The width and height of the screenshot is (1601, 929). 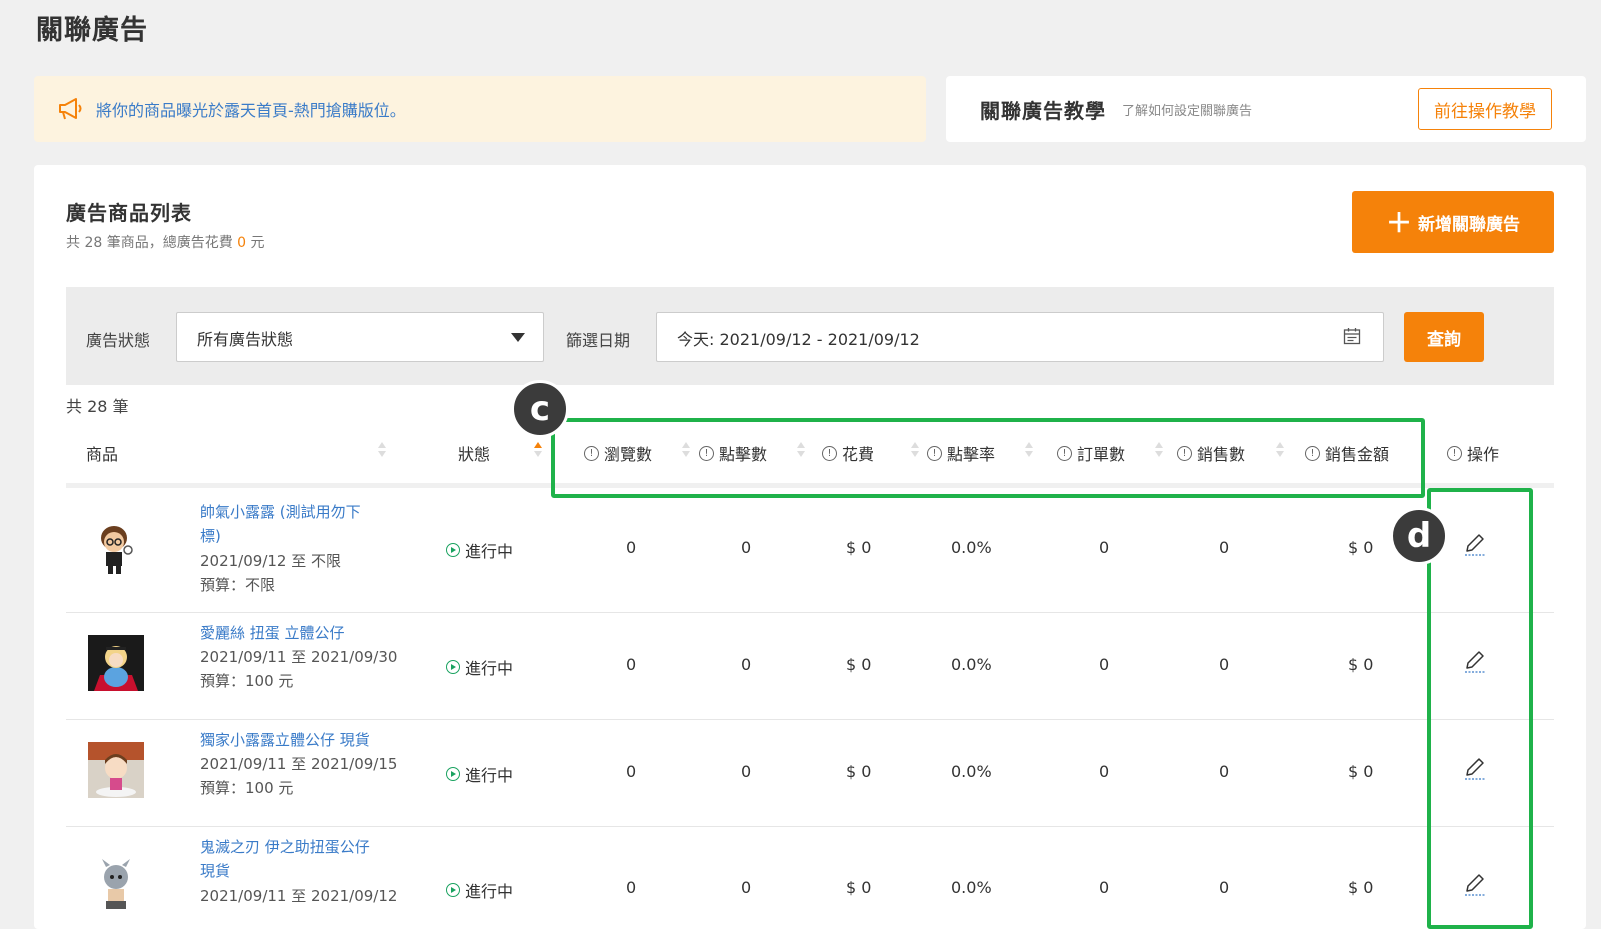 I want to click on product-name: 愛麗絲 扭蛋 立體公仔, so click(x=297, y=633).